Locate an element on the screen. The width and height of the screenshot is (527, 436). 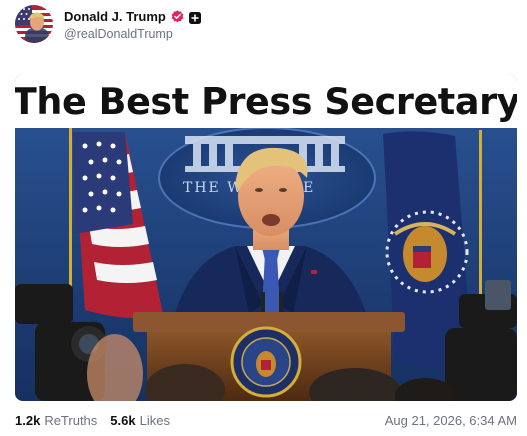
post-timestamp: Aug 21, 2026, 6:34 AM is located at coordinates (451, 420).